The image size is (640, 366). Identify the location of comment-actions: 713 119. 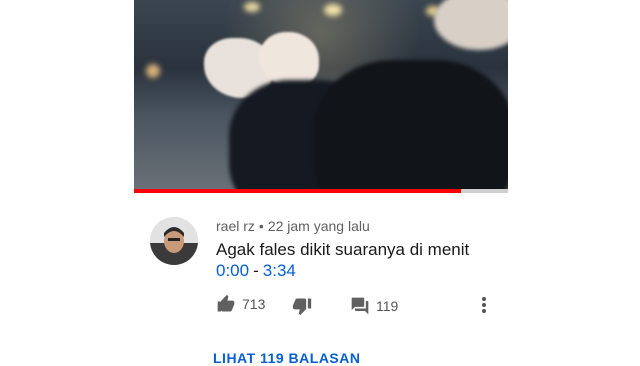
(356, 305).